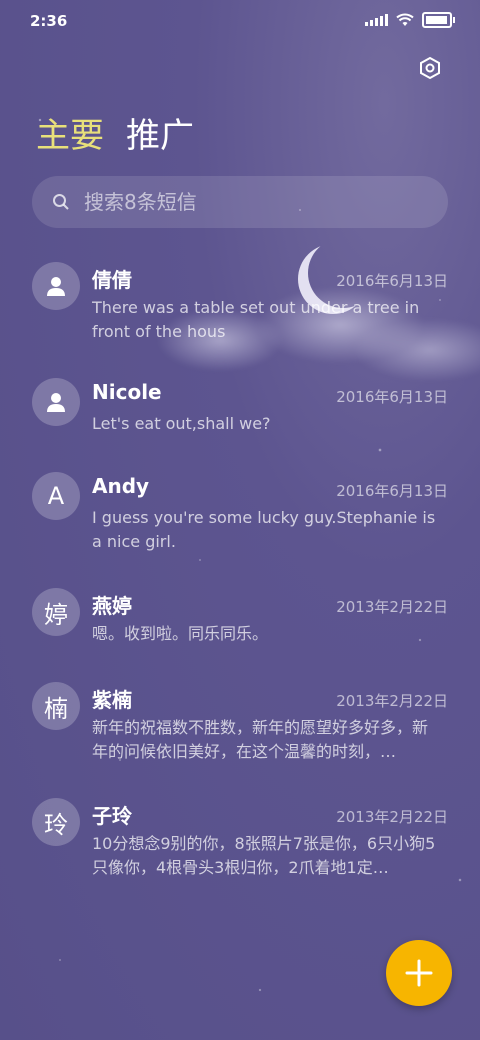 This screenshot has width=480, height=1040. Describe the element at coordinates (49, 21) in the screenshot. I see `status-time: 2:36` at that location.